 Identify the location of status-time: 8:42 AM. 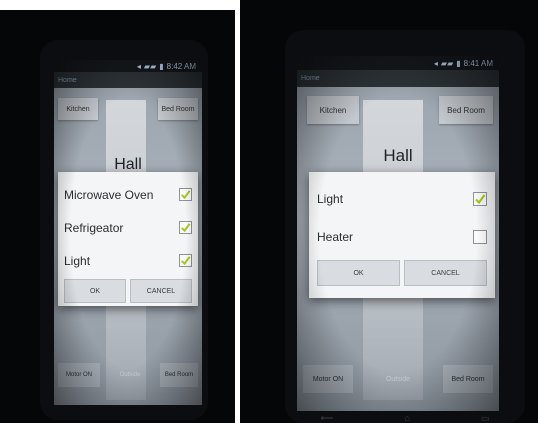
(181, 66).